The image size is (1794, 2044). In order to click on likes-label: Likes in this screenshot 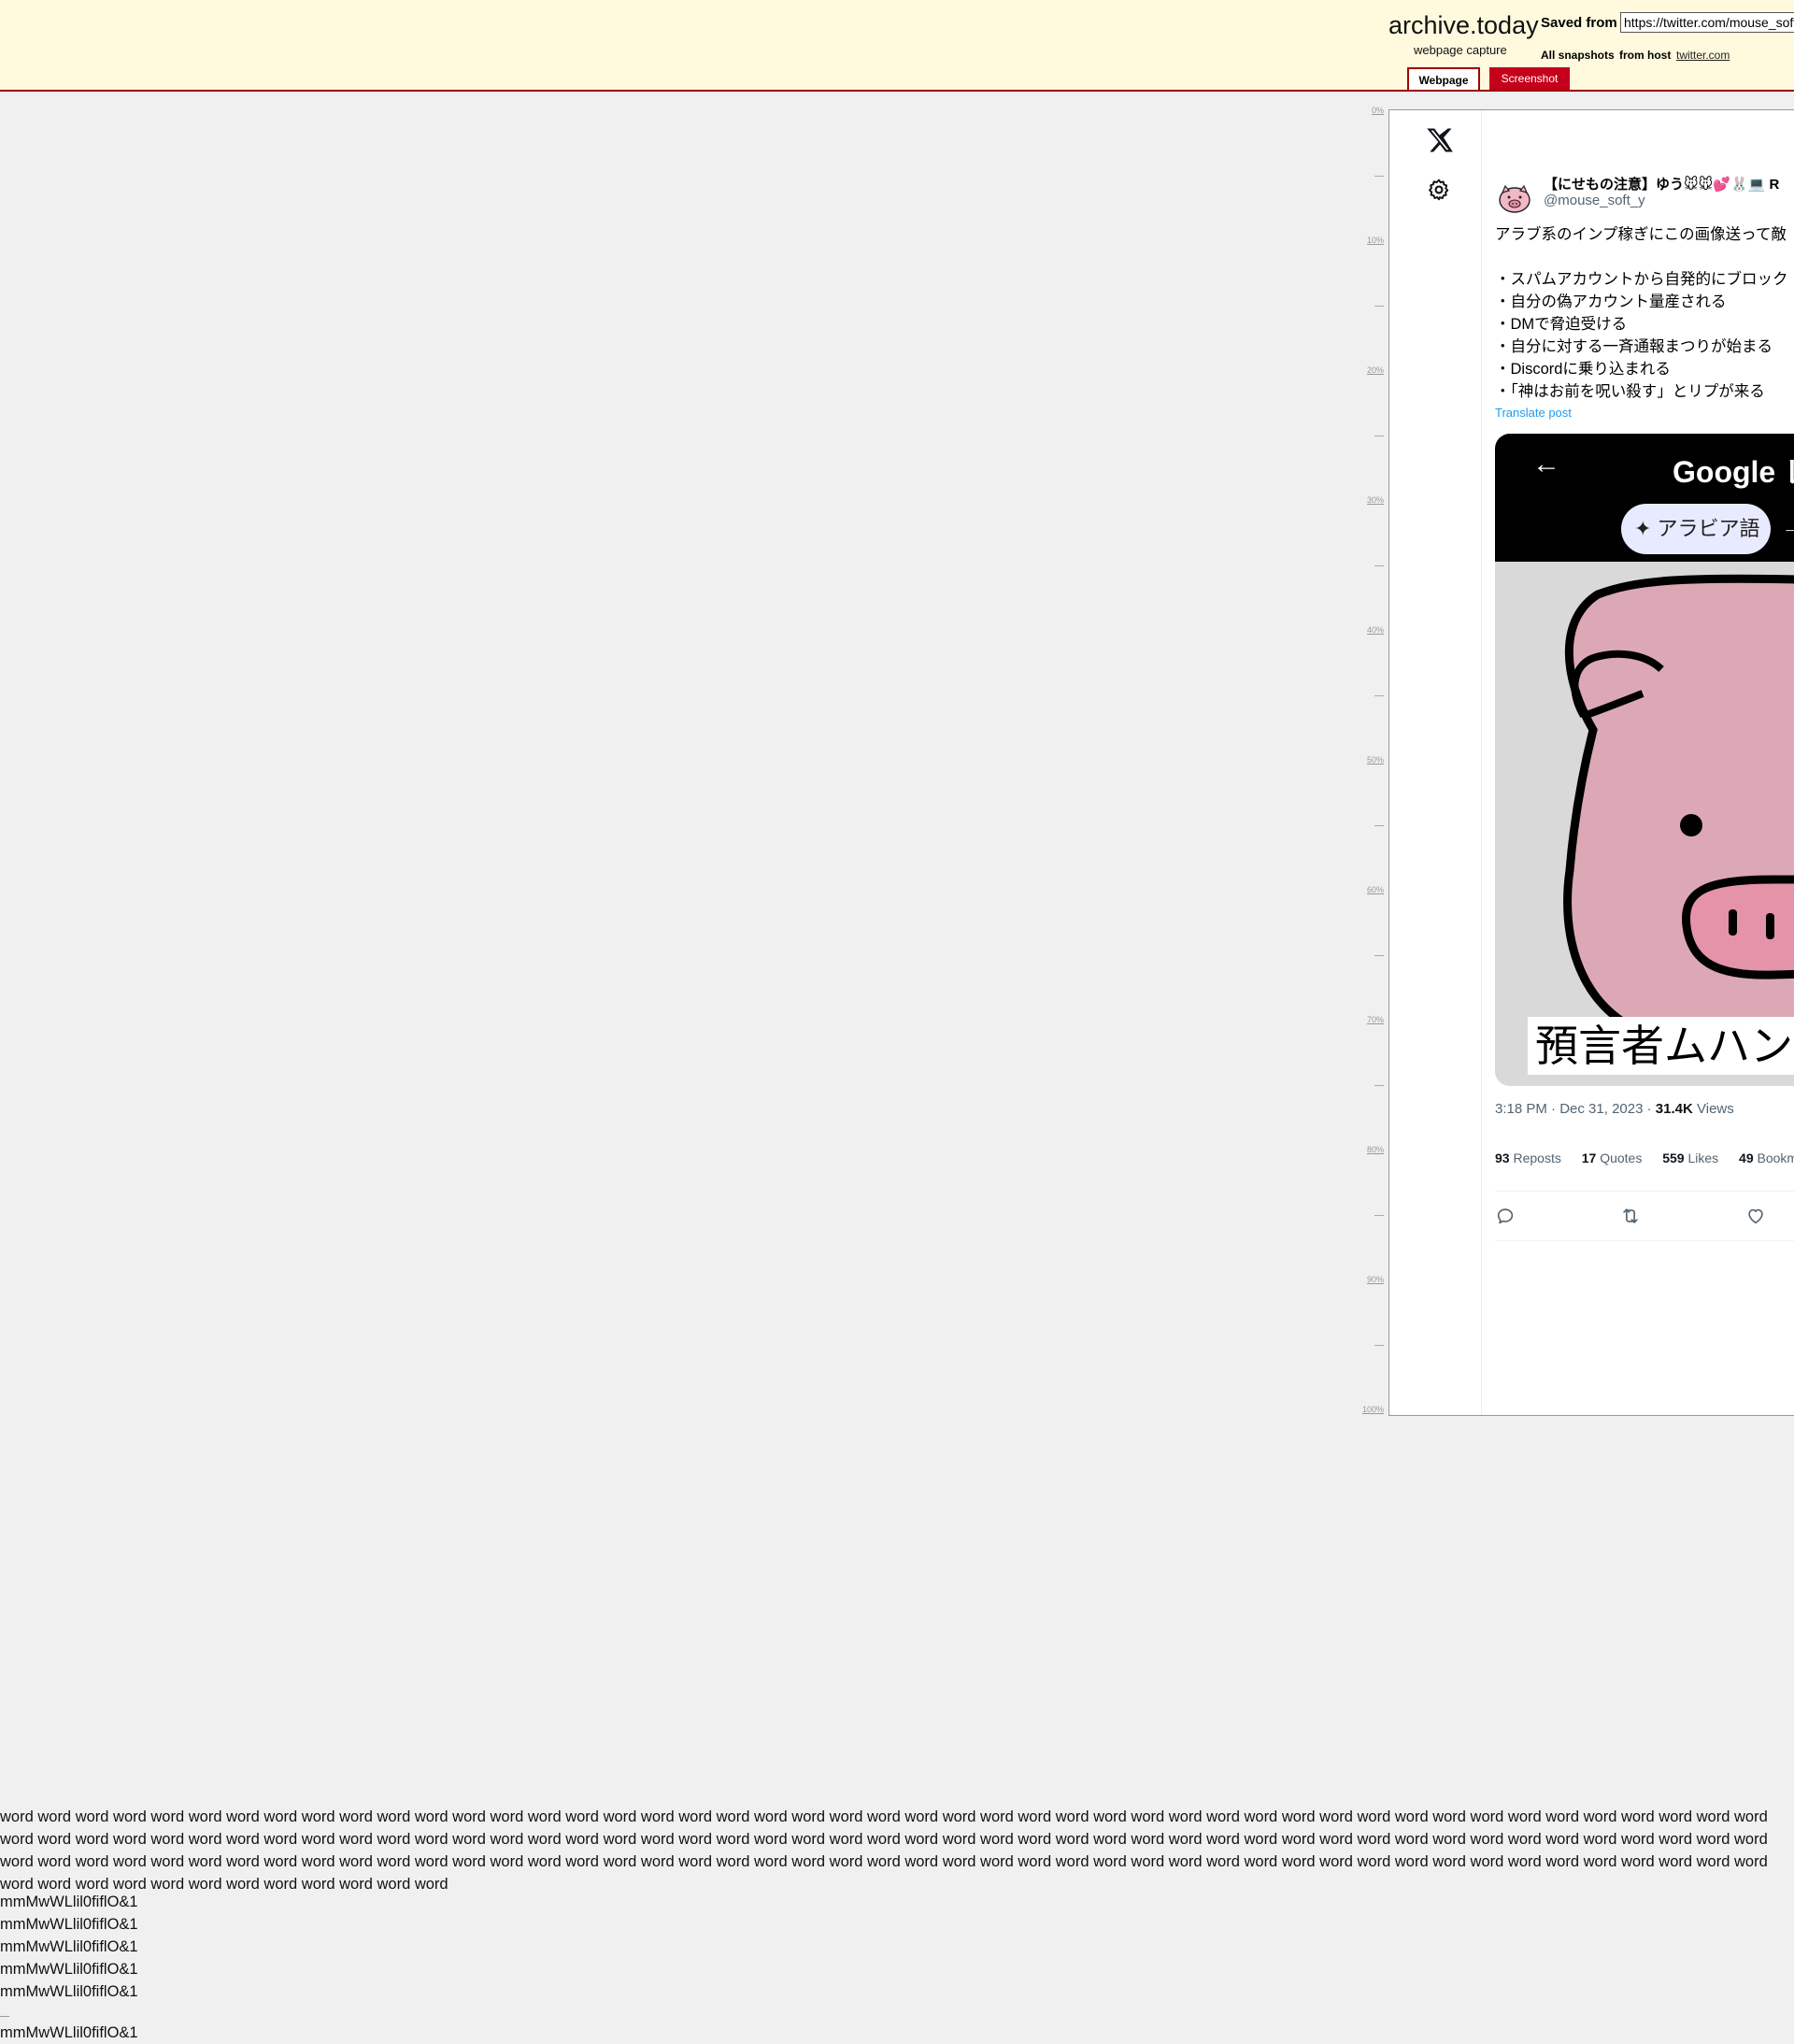, I will do `click(1703, 1158)`.